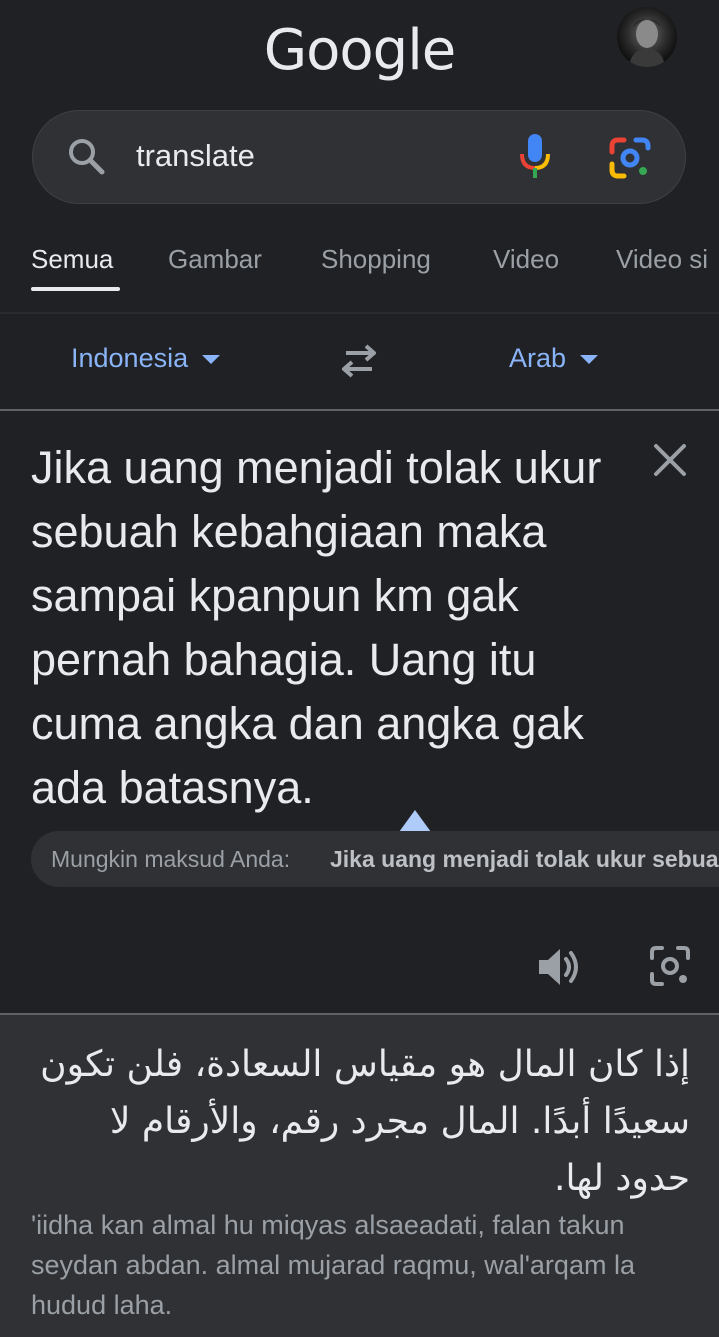 The image size is (719, 1337). Describe the element at coordinates (359, 313) in the screenshot. I see `tabs-divider` at that location.